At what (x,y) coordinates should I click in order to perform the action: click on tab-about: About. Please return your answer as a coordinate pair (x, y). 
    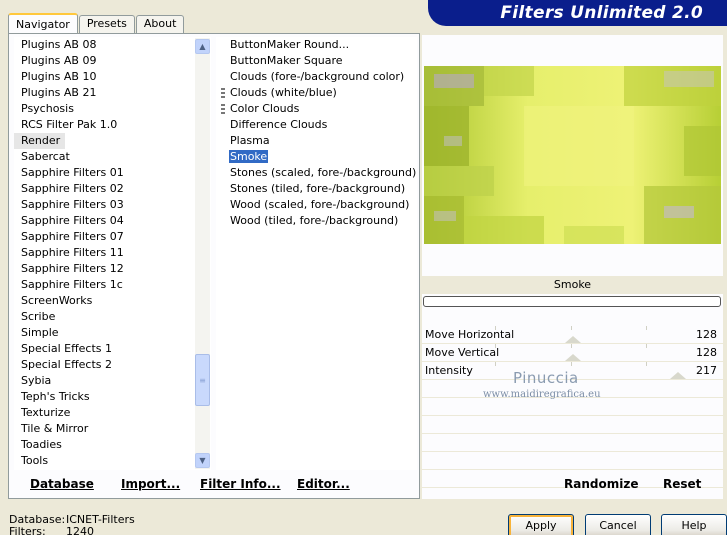
    Looking at the image, I should click on (160, 24).